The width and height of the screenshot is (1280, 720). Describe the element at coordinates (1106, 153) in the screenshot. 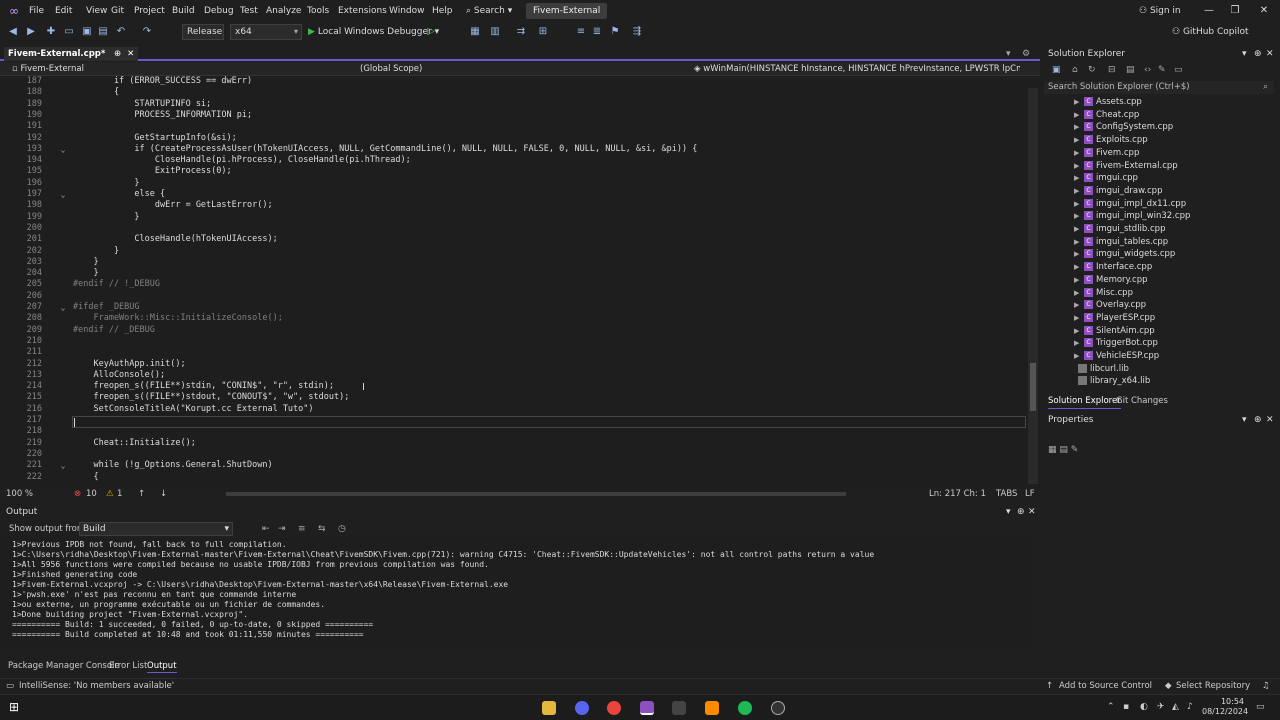

I see `file-item: ▶ C Fivem.cpp` at that location.